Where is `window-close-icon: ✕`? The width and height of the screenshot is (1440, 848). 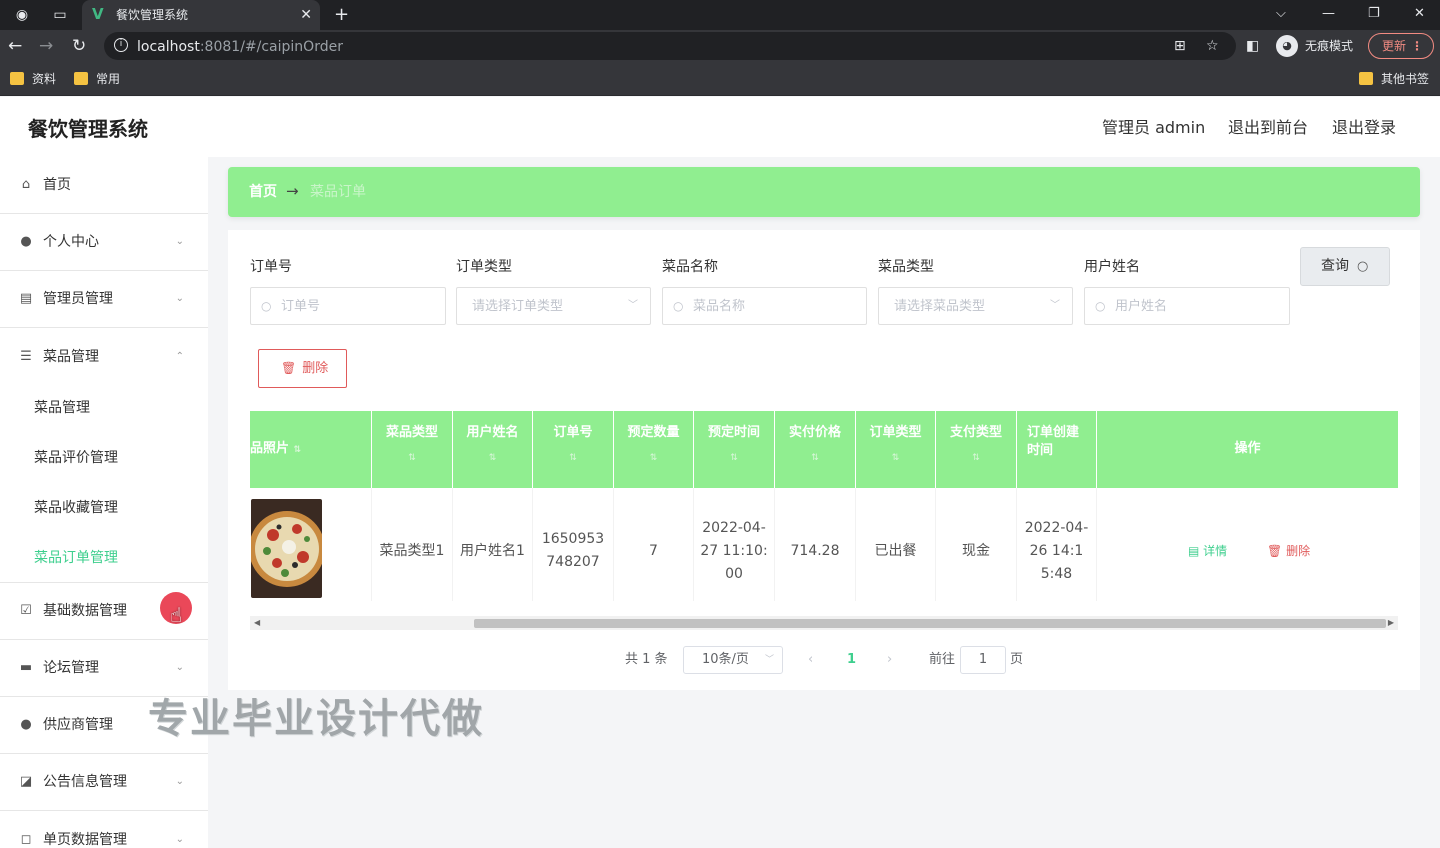 window-close-icon: ✕ is located at coordinates (1419, 14).